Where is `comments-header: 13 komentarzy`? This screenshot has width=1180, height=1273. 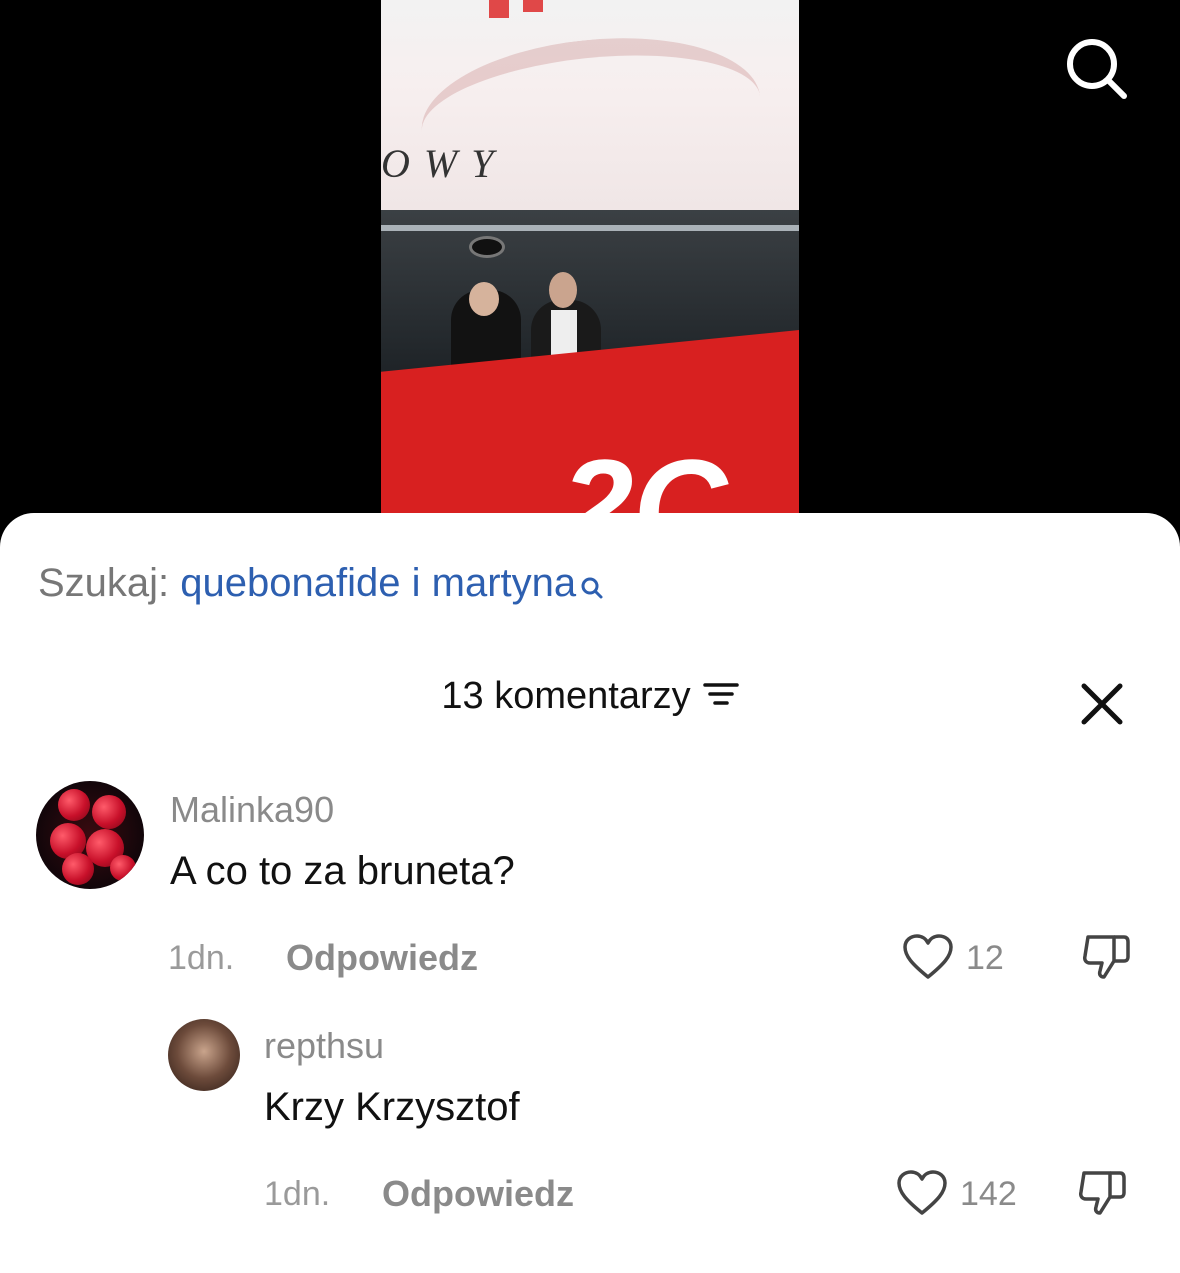 comments-header: 13 komentarzy is located at coordinates (590, 697).